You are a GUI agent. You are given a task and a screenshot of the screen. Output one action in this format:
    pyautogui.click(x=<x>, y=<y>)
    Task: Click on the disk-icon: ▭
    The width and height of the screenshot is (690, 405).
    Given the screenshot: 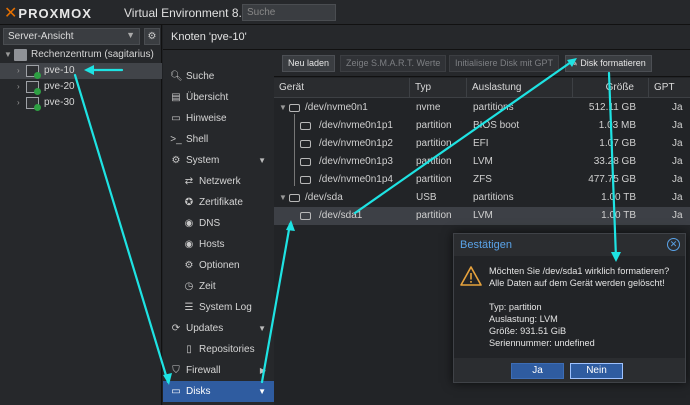 What is the action you would take?
    pyautogui.click(x=176, y=391)
    